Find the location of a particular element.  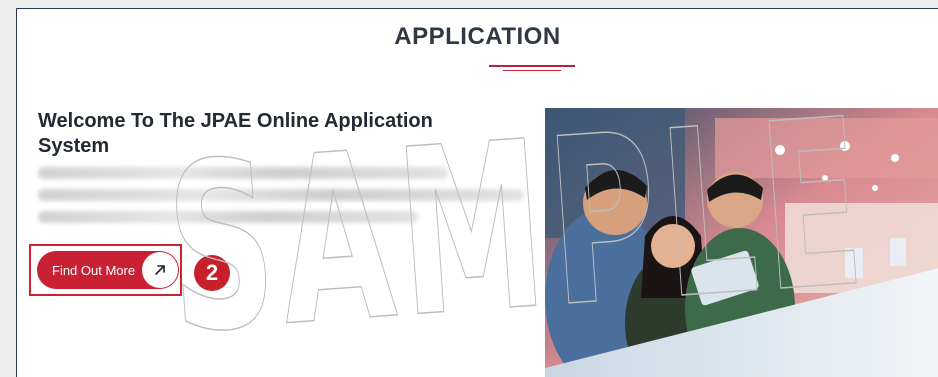

find-out-more-button: Find Out More is located at coordinates (108, 270).